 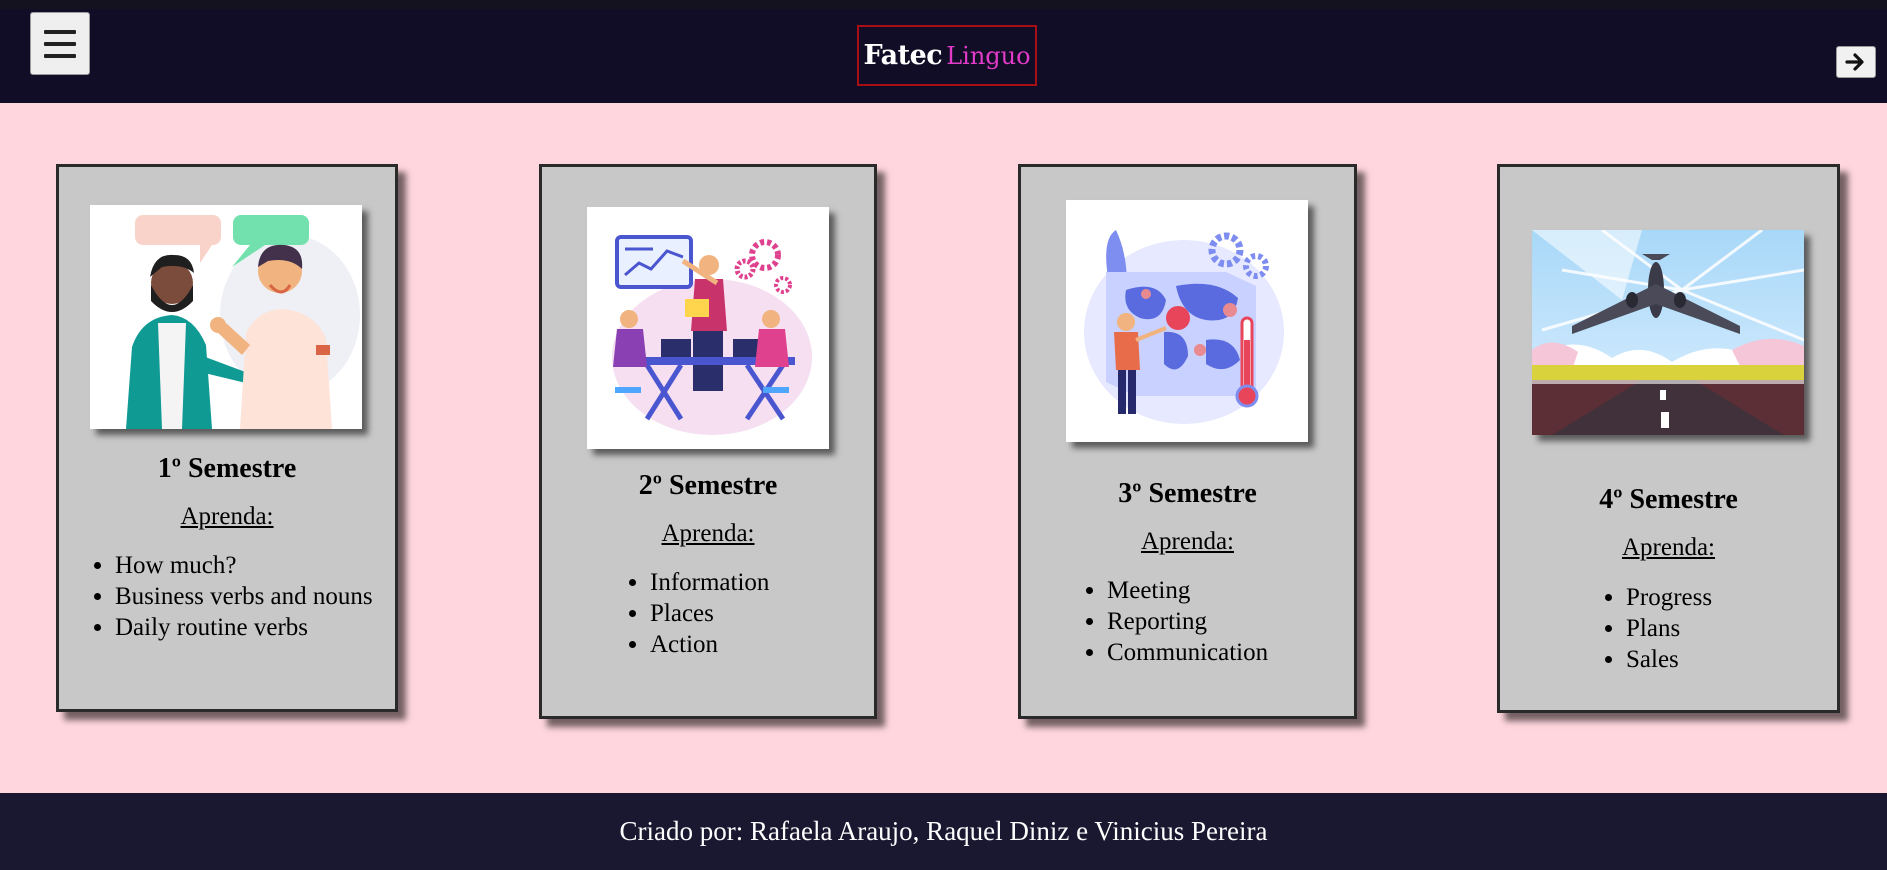 I want to click on list-item: Information, so click(x=765, y=582).